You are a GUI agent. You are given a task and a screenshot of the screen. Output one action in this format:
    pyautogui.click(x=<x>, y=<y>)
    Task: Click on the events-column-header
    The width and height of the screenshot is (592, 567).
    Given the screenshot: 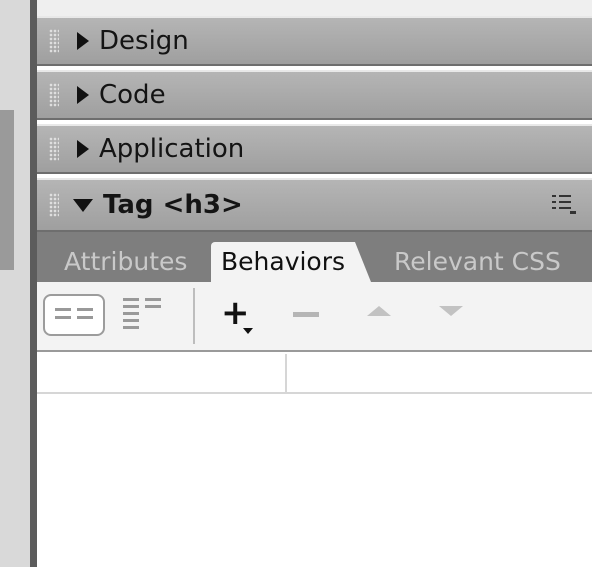 What is the action you would take?
    pyautogui.click(x=162, y=374)
    